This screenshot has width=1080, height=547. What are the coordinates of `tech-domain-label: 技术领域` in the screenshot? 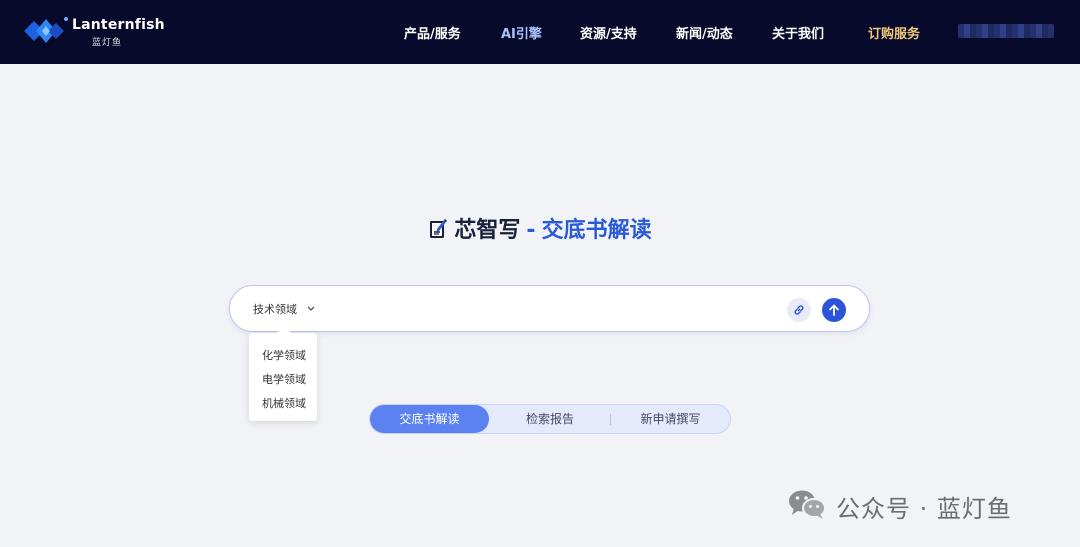 It's located at (275, 309).